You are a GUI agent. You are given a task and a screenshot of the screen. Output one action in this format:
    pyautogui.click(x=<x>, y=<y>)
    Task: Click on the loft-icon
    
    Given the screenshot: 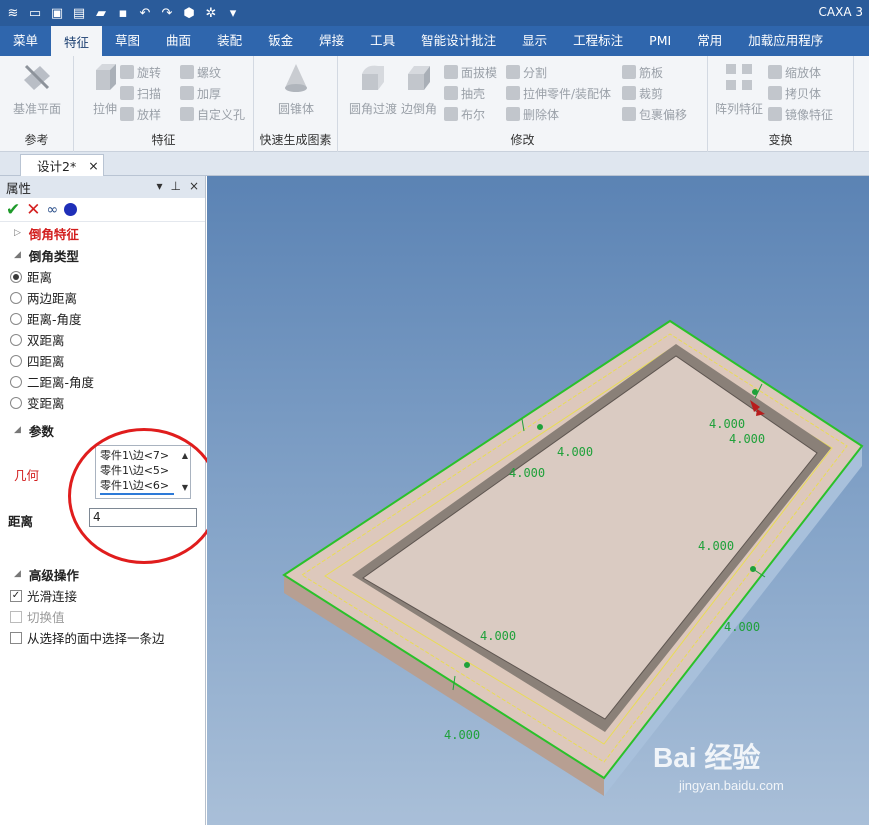 What is the action you would take?
    pyautogui.click(x=127, y=114)
    